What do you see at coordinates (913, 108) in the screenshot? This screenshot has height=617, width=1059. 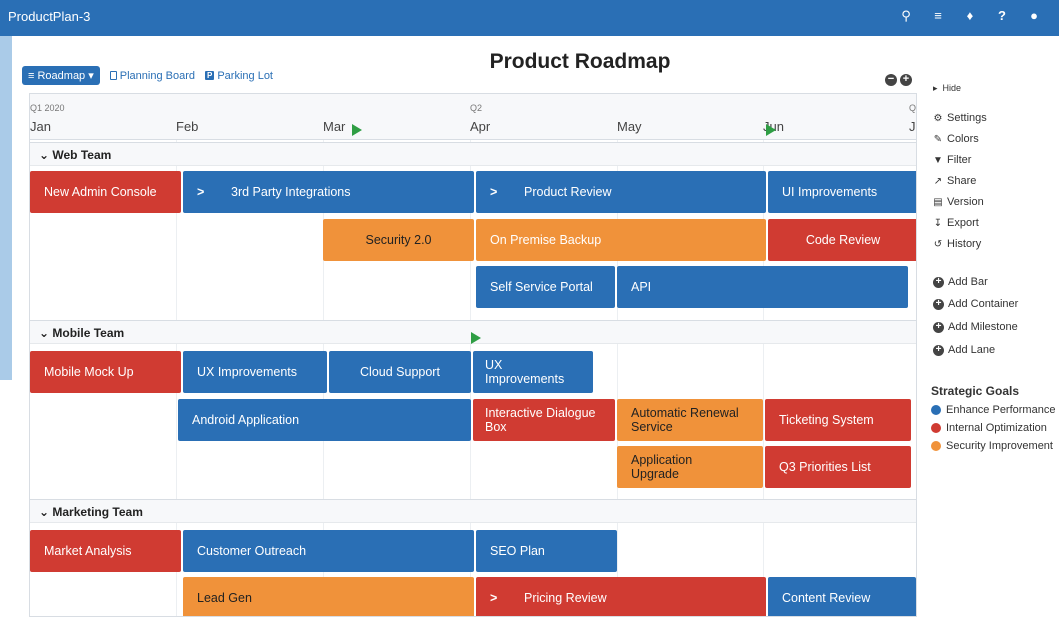 I see `quarter-label: Q` at bounding box center [913, 108].